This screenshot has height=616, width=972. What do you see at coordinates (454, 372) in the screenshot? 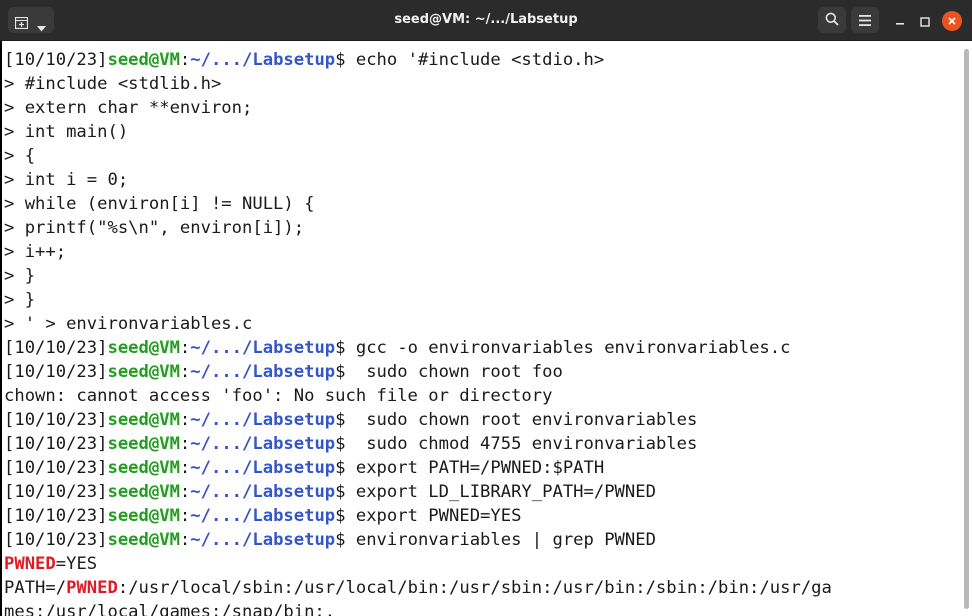
I see `command-text: sudo chown root foo` at bounding box center [454, 372].